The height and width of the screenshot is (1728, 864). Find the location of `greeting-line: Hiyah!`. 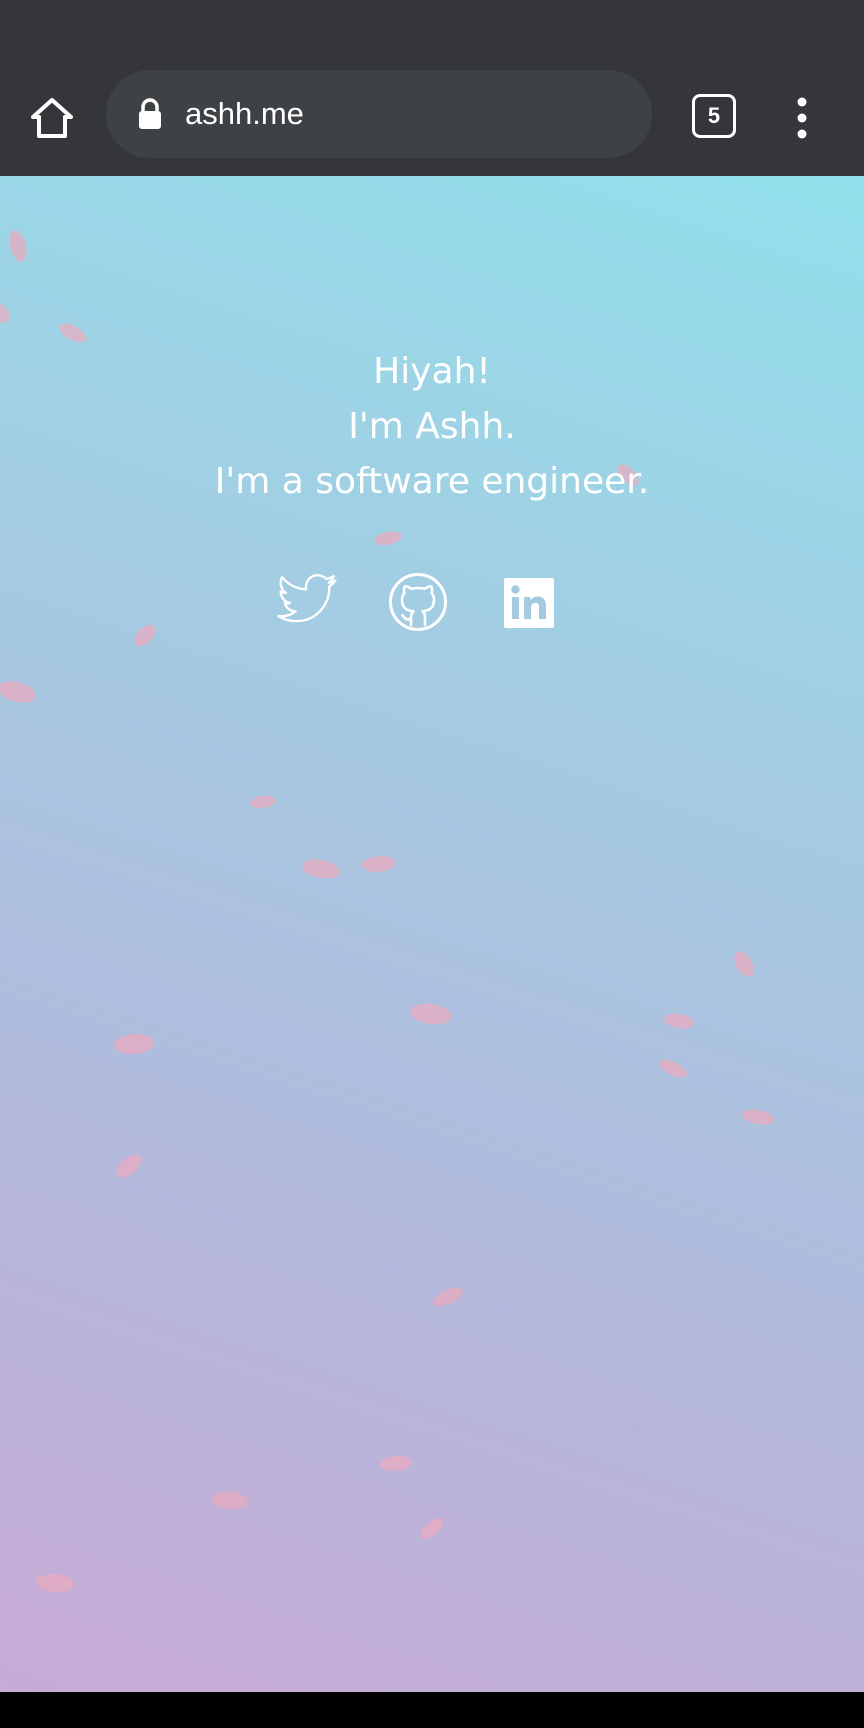

greeting-line: Hiyah! is located at coordinates (432, 371).